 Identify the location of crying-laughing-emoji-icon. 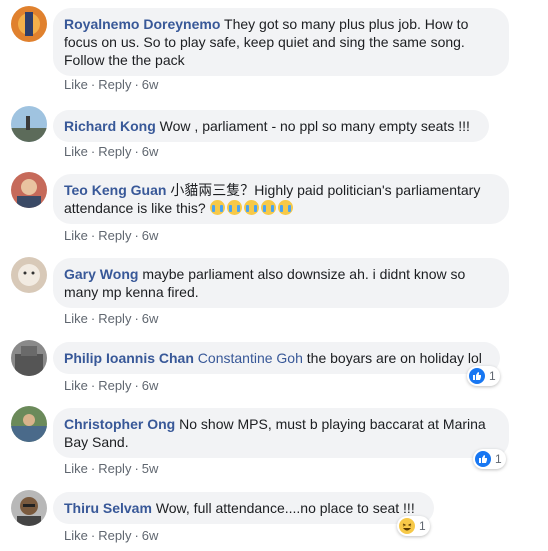
(252, 208).